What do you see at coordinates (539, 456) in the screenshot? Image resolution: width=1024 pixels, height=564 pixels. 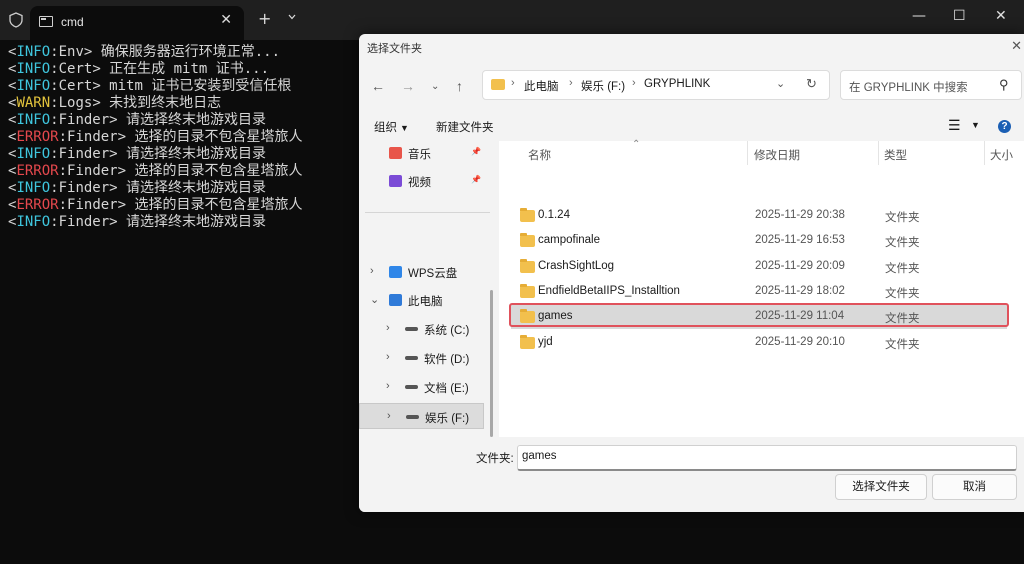 I see `folder-name-value: games` at bounding box center [539, 456].